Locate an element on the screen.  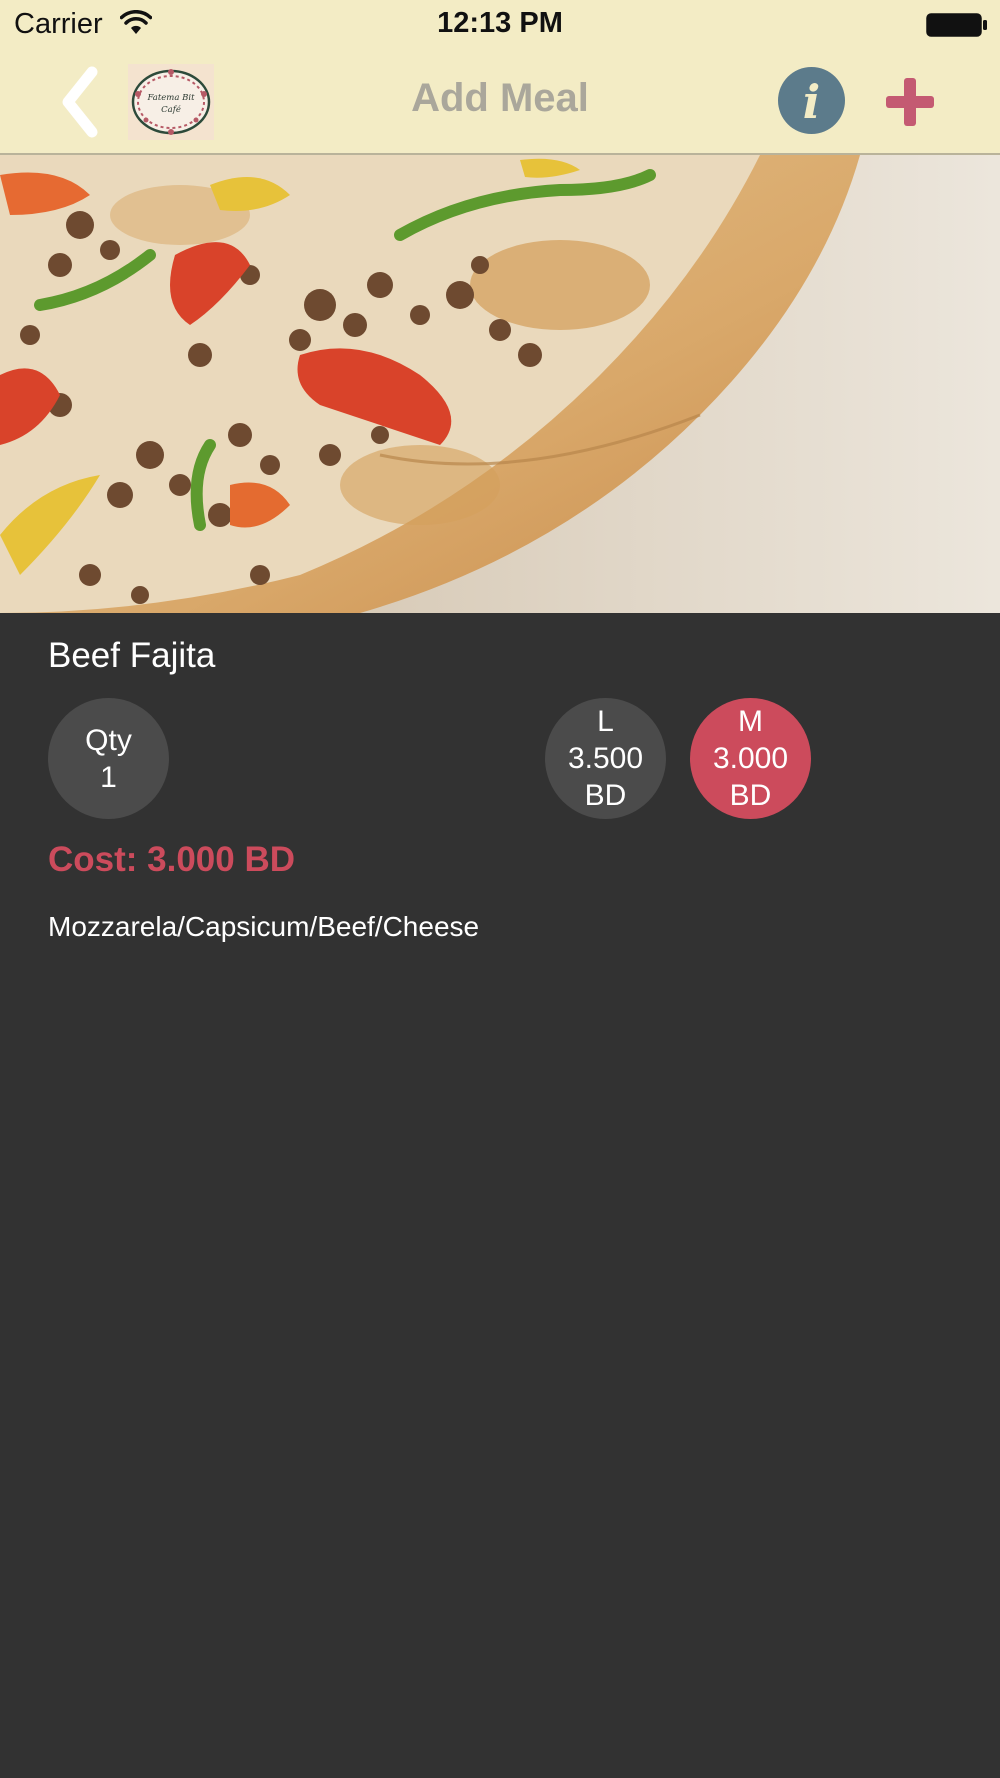
size-price: 3.000 is located at coordinates (750, 758).